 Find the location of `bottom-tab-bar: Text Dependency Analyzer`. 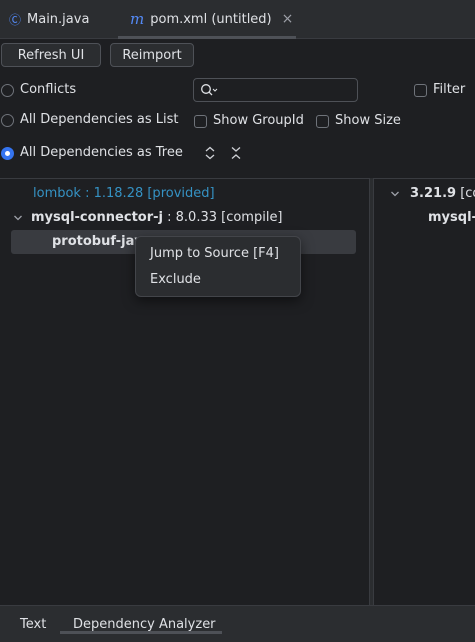

bottom-tab-bar: Text Dependency Analyzer is located at coordinates (237, 623).